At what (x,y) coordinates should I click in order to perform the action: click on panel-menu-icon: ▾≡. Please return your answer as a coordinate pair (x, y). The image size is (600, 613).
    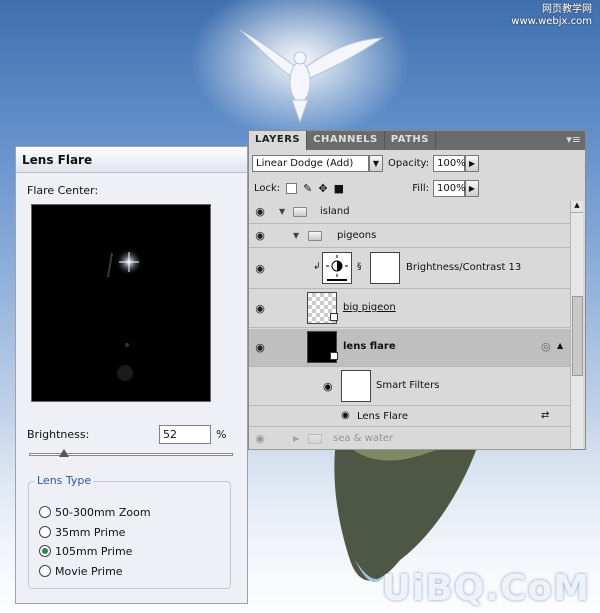
    Looking at the image, I should click on (575, 140).